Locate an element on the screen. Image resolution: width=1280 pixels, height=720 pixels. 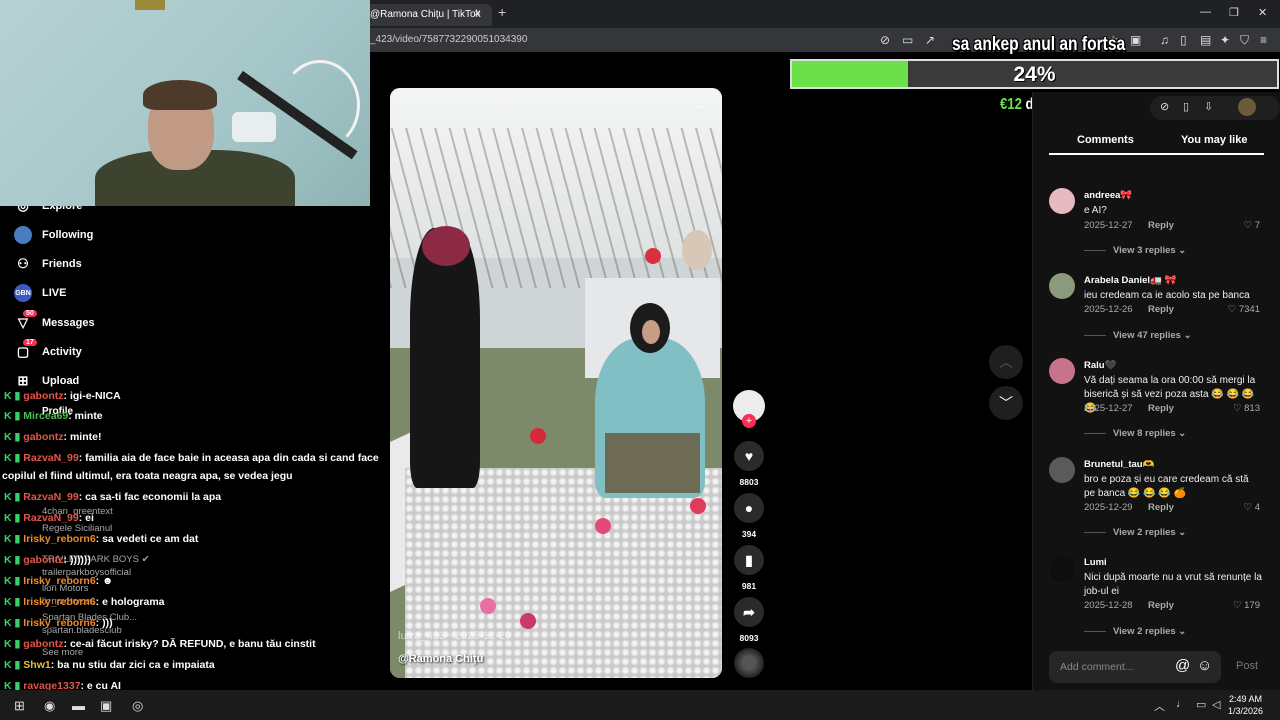
video-author: @Ramona Chițu is located at coordinates (440, 659).